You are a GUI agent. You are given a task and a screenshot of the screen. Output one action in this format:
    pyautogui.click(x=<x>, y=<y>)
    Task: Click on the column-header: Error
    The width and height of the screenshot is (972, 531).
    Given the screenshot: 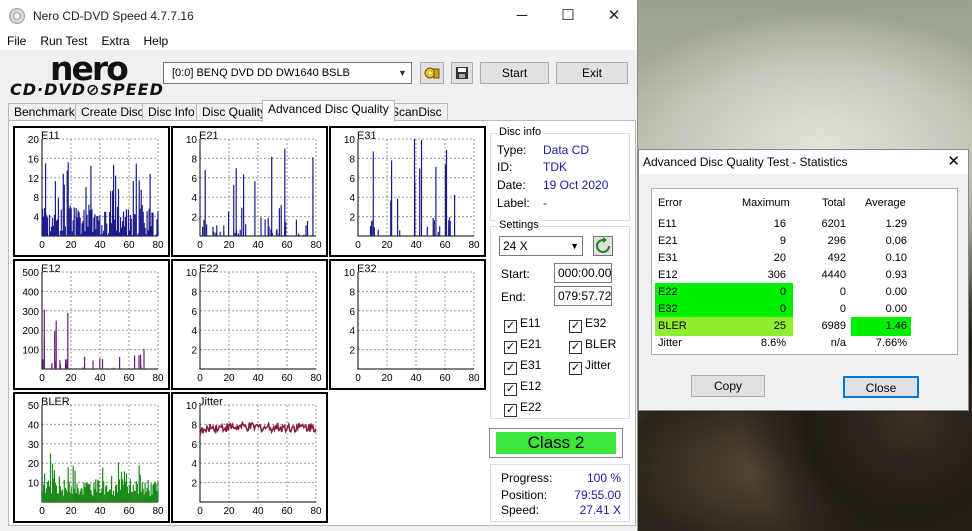 What is the action you would take?
    pyautogui.click(x=670, y=203)
    